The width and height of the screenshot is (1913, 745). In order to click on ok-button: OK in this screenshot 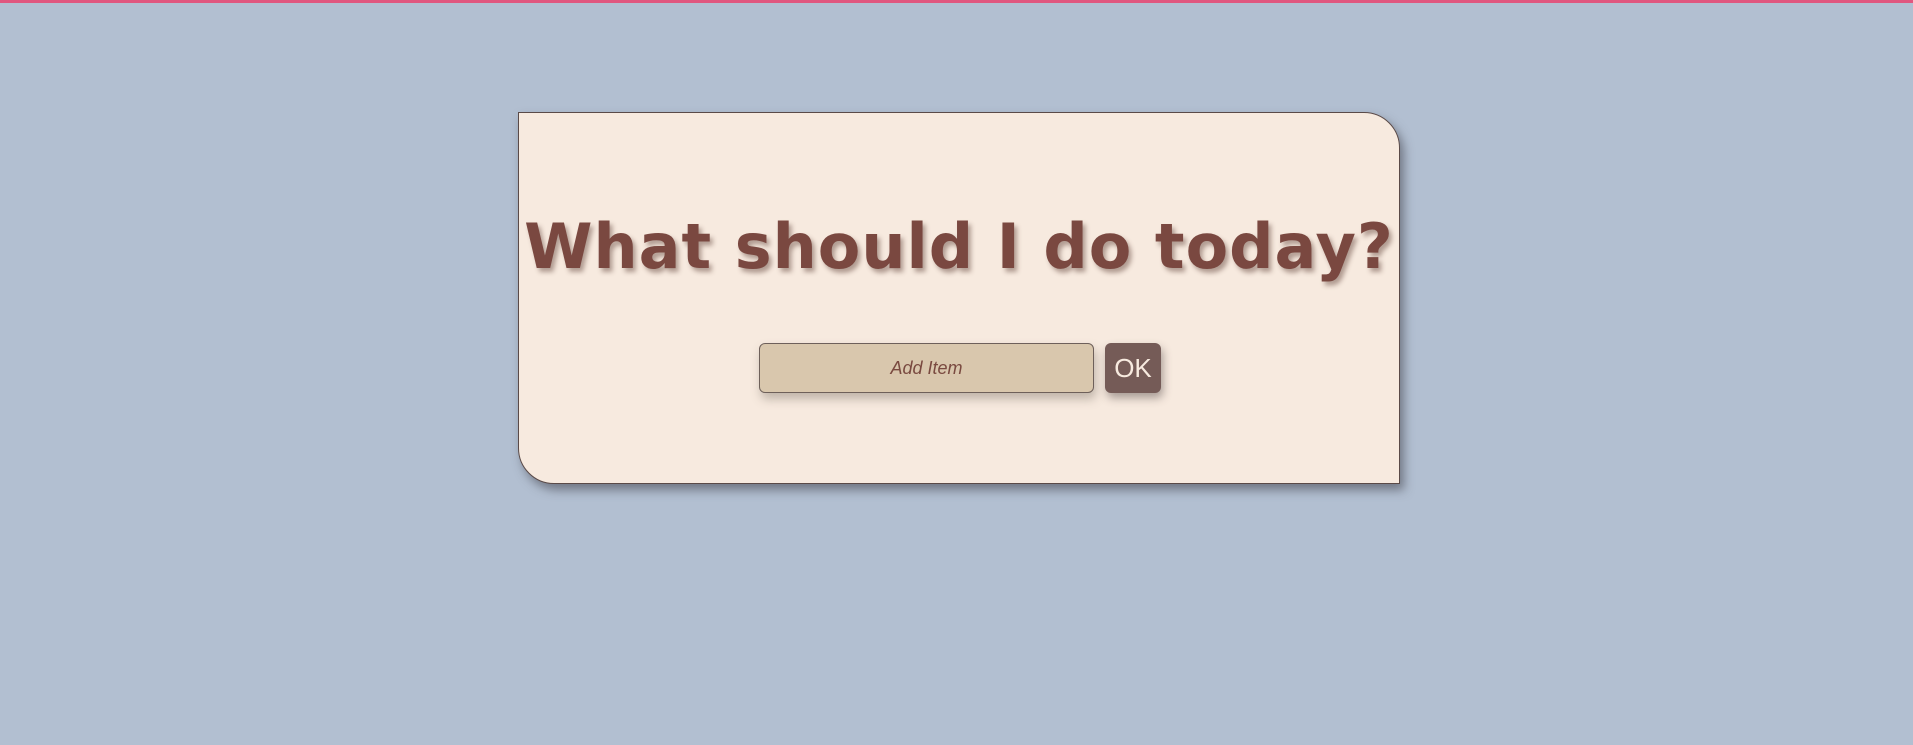, I will do `click(1133, 368)`.